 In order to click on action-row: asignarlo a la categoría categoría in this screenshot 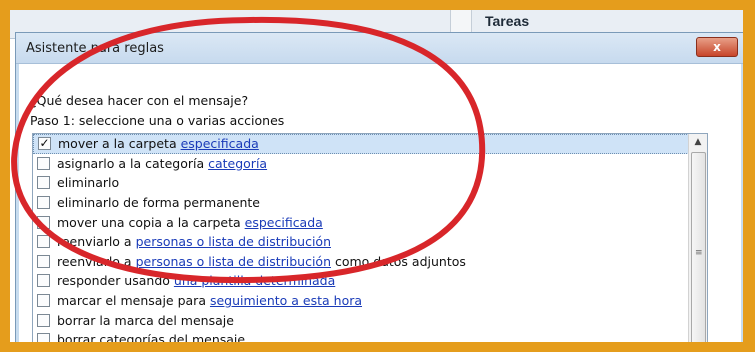, I will do `click(370, 164)`.